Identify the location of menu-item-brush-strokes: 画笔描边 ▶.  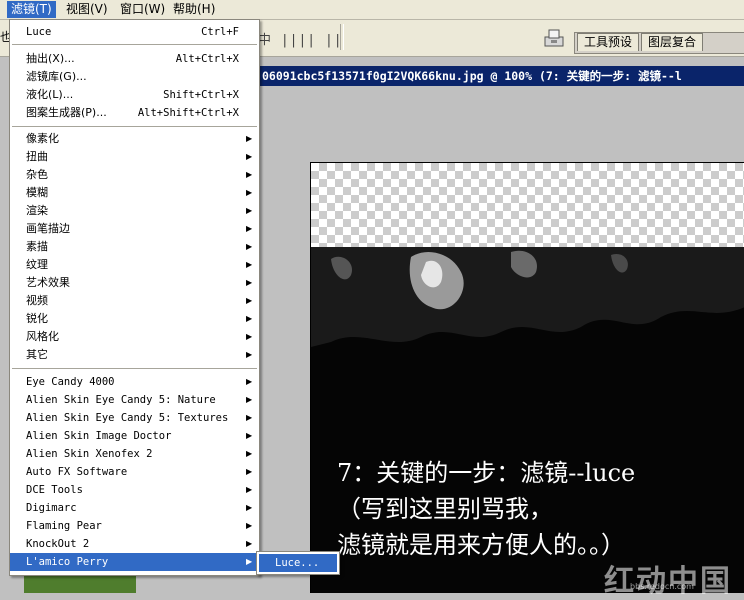
(134, 229).